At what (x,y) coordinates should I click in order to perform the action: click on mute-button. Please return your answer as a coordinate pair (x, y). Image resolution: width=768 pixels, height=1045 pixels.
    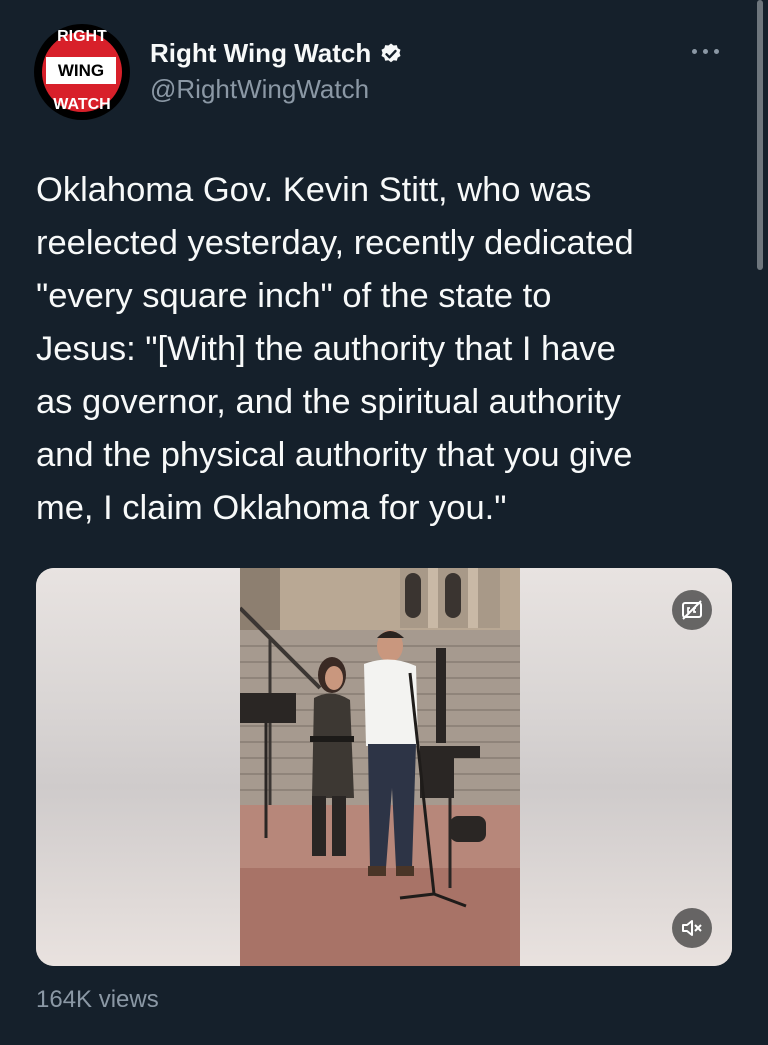
    Looking at the image, I should click on (692, 928).